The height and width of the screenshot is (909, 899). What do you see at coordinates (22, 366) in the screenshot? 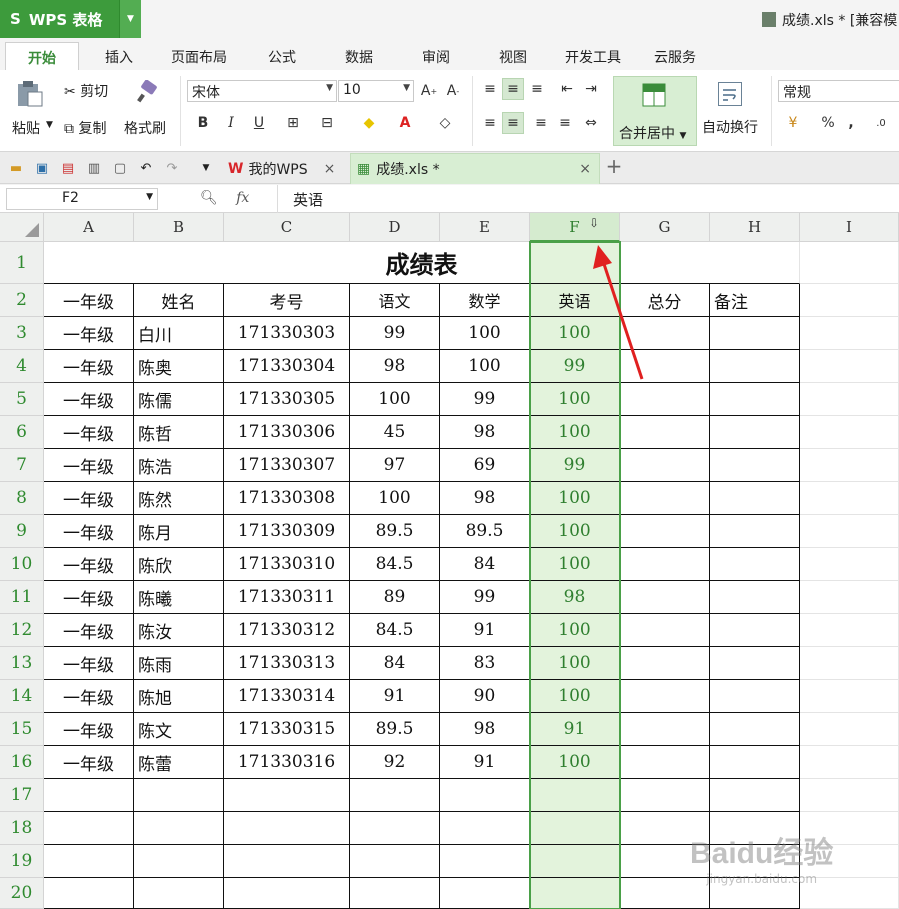
I see `row-header-4: 4` at bounding box center [22, 366].